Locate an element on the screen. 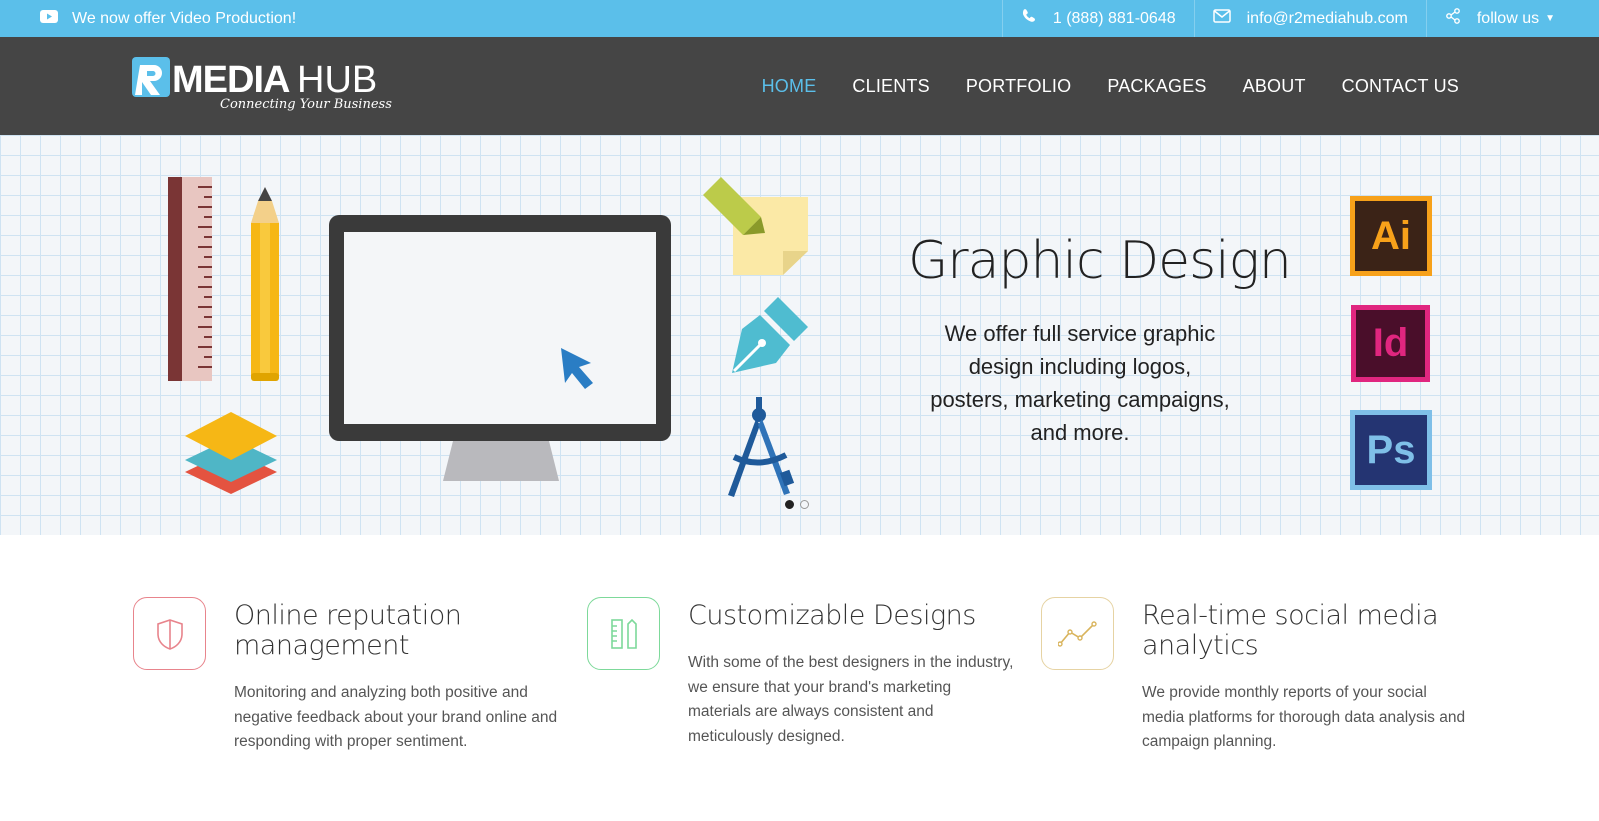 The width and height of the screenshot is (1599, 821). indesign-label: Id is located at coordinates (1390, 343).